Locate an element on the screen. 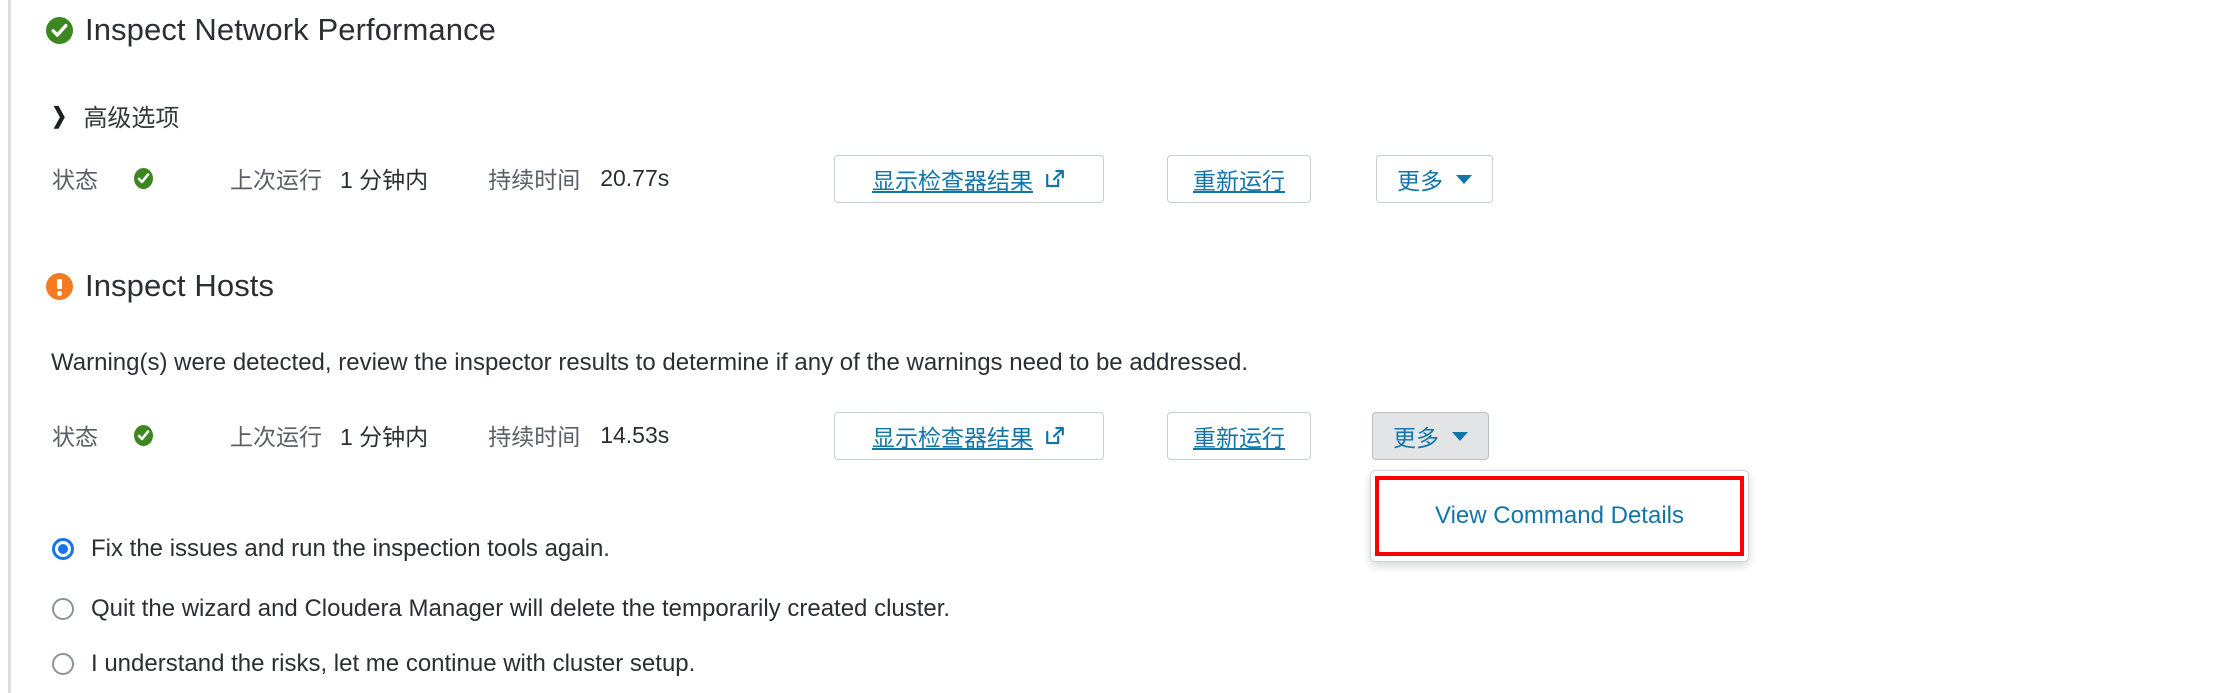  section-title: Inspect Network Performance is located at coordinates (291, 29).